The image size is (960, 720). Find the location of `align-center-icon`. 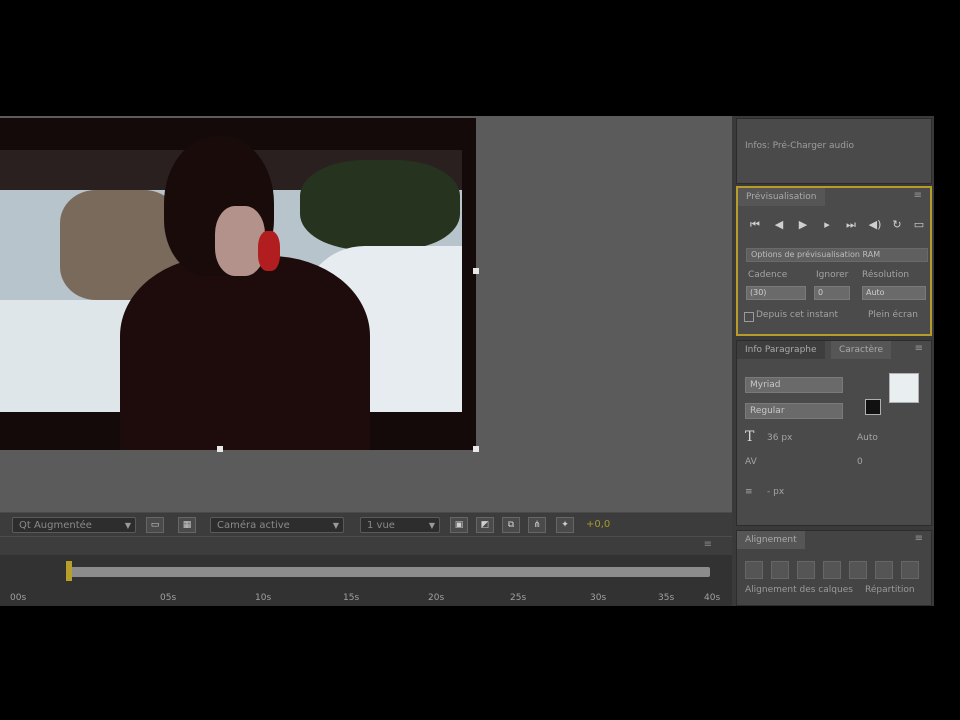

align-center-icon is located at coordinates (780, 570).